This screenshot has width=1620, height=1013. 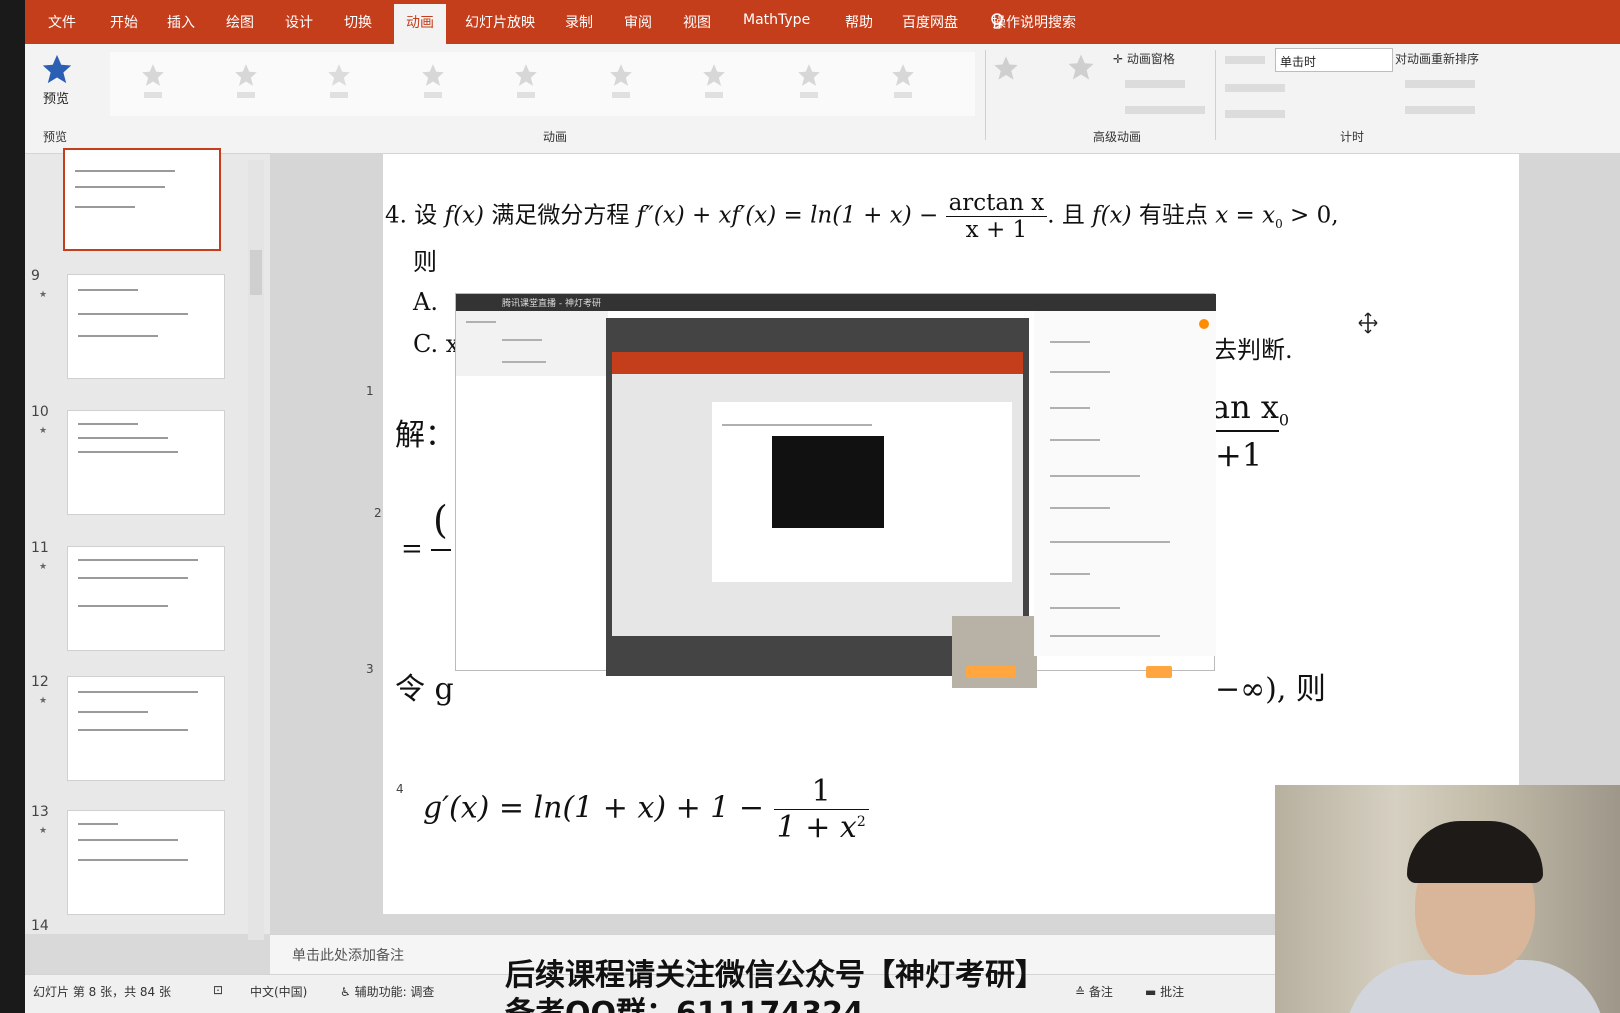 What do you see at coordinates (56, 99) in the screenshot?
I see `preview-label: 预览` at bounding box center [56, 99].